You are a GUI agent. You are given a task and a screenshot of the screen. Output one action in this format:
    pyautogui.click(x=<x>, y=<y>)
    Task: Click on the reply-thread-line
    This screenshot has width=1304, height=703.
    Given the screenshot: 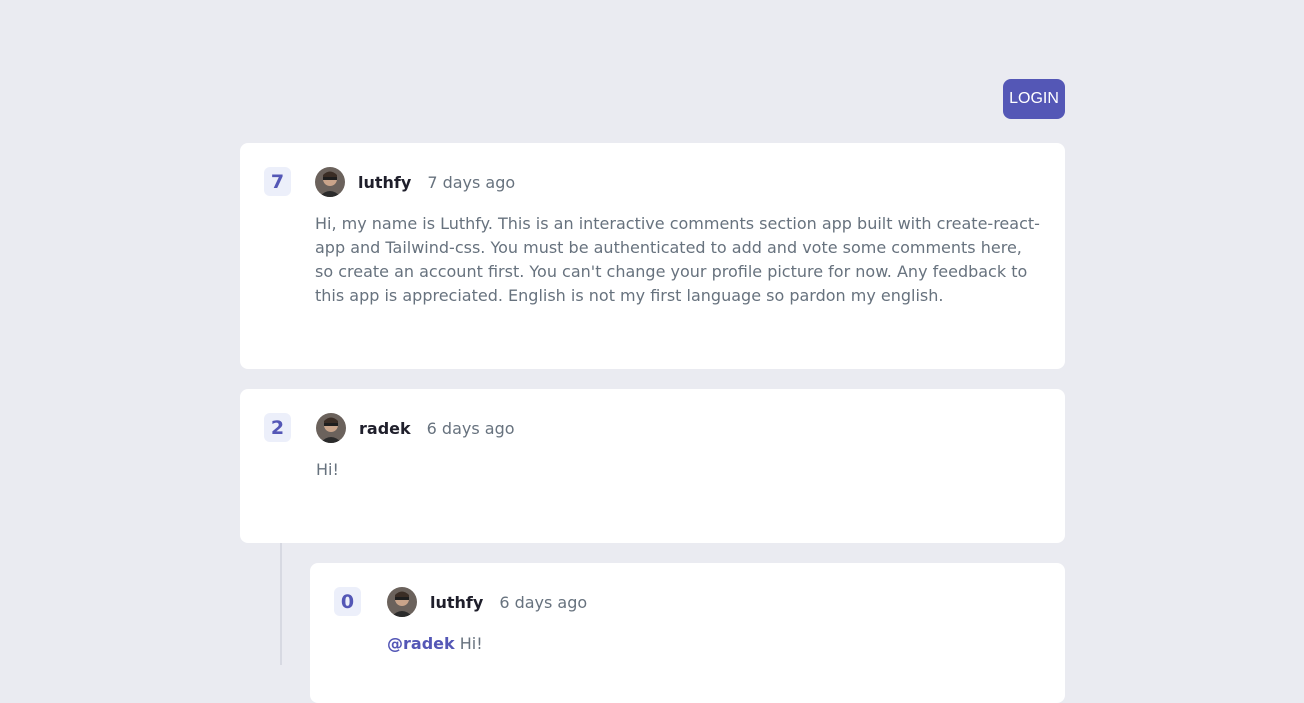 What is the action you would take?
    pyautogui.click(x=281, y=604)
    